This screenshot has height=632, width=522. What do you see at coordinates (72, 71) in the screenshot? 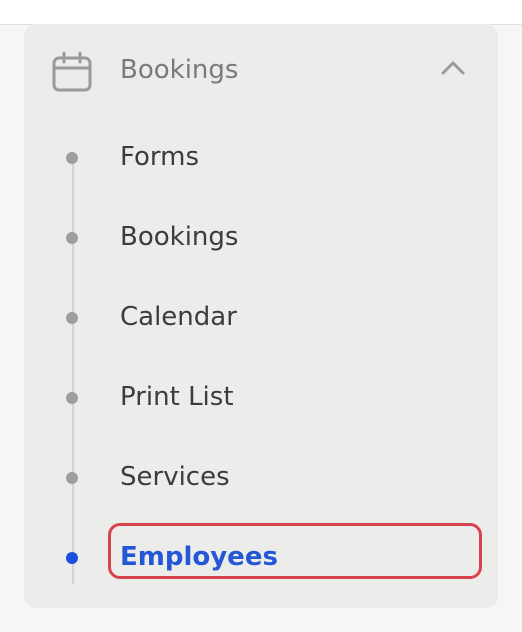
I see `calendar-icon` at bounding box center [72, 71].